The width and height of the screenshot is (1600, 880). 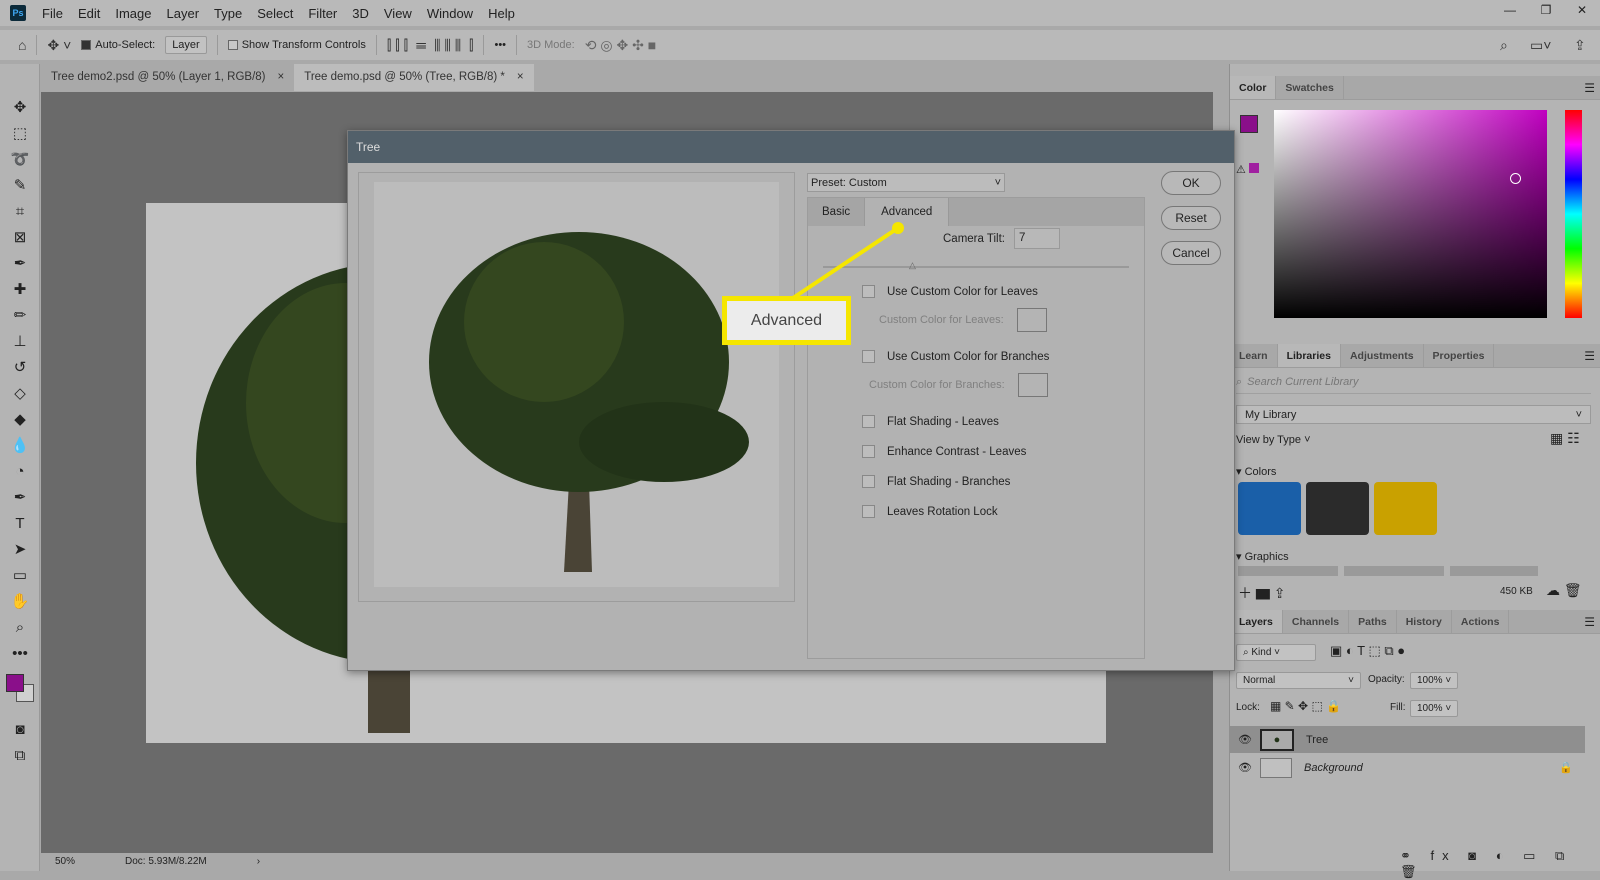 What do you see at coordinates (20, 289) in the screenshot?
I see `healing-tool-icon: ✚` at bounding box center [20, 289].